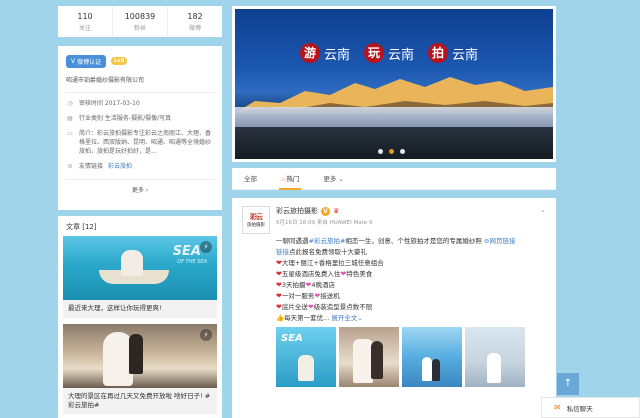  I want to click on article-image-1: SEA OF THE SEA ⚡, so click(140, 268).